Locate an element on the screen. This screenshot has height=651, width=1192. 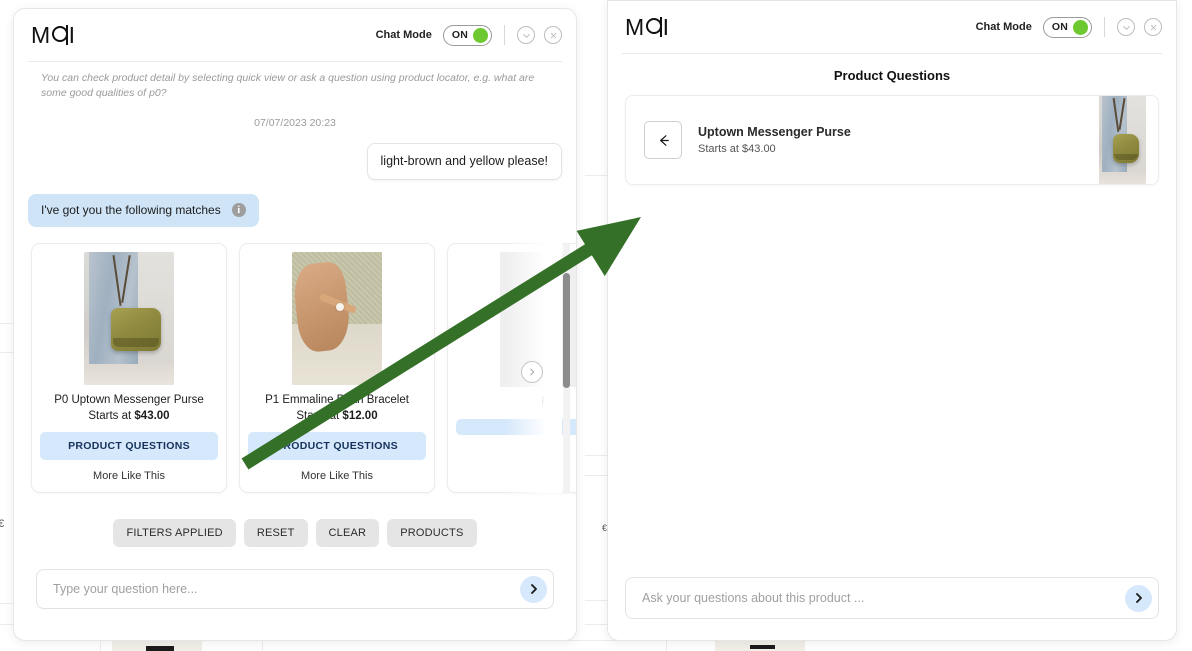
page-title: Product Questions is located at coordinates (892, 75).